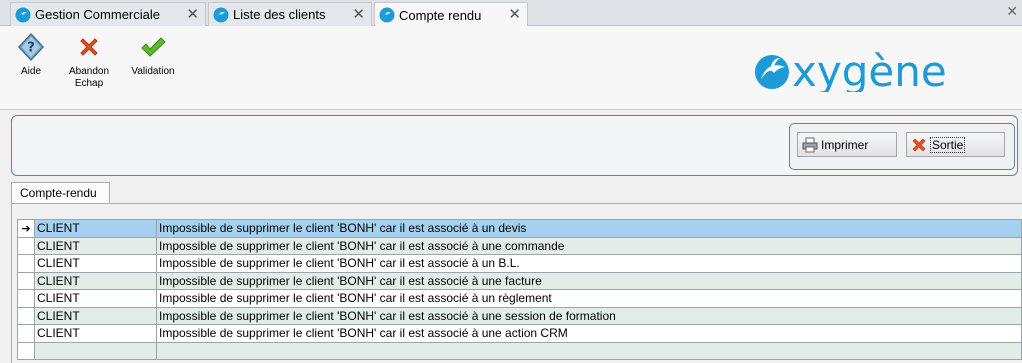  Describe the element at coordinates (440, 15) in the screenshot. I see `tab-label: Compte rendu` at that location.